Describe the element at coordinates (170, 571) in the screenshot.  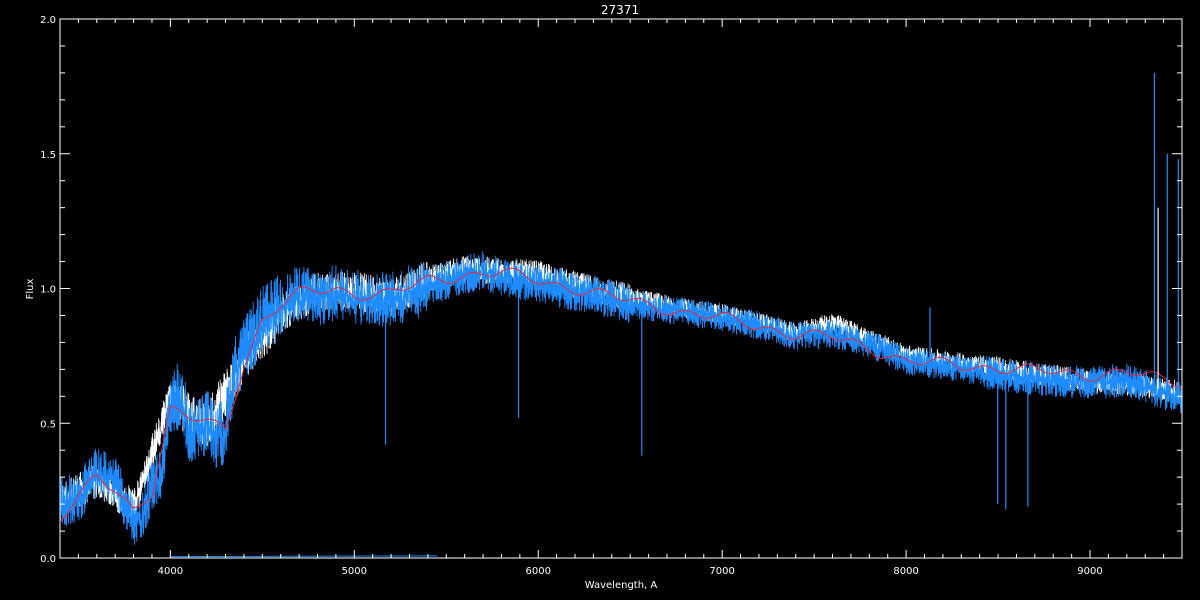
I see `x-tick-label: 4000` at that location.